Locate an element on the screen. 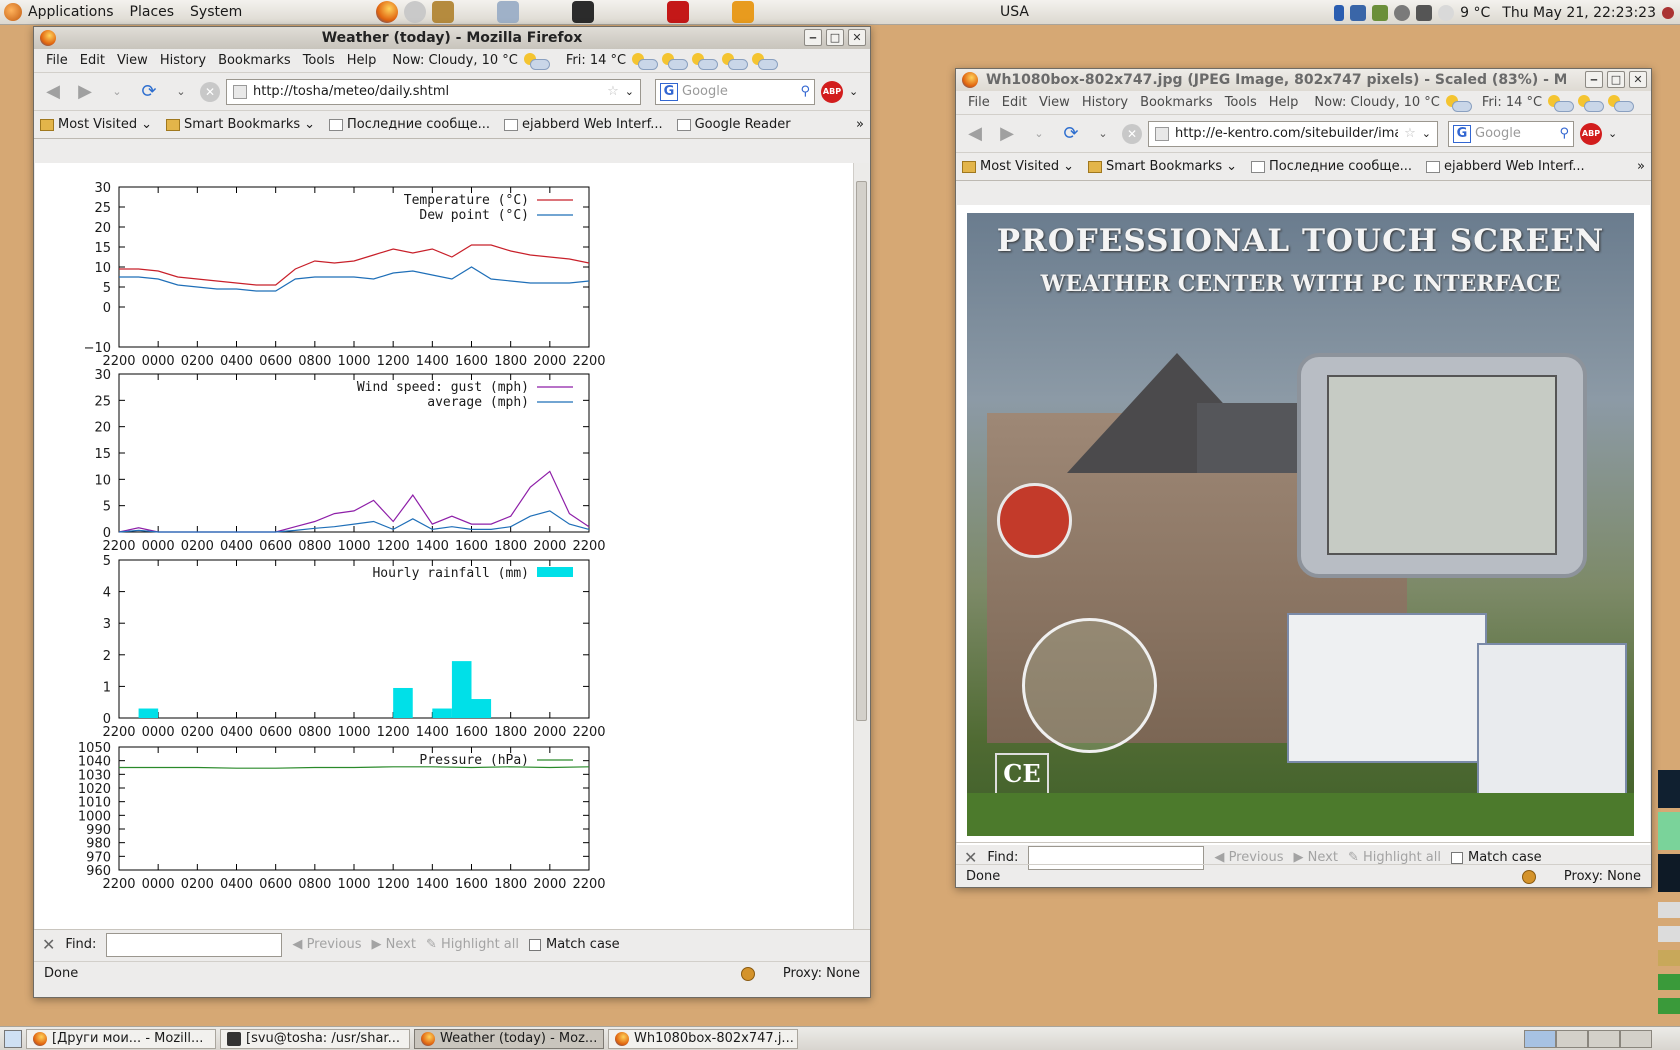  power-icon is located at coordinates (1668, 12).